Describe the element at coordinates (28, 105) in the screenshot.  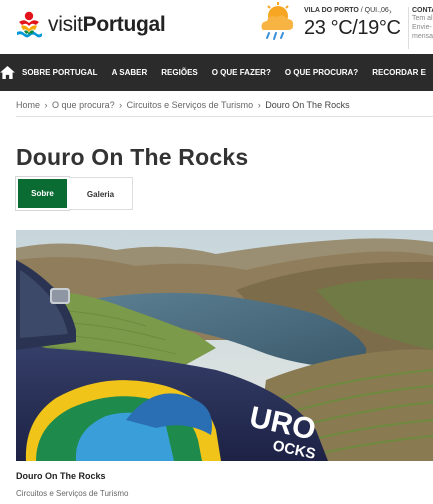
I see `breadcrumb-home: Home` at that location.